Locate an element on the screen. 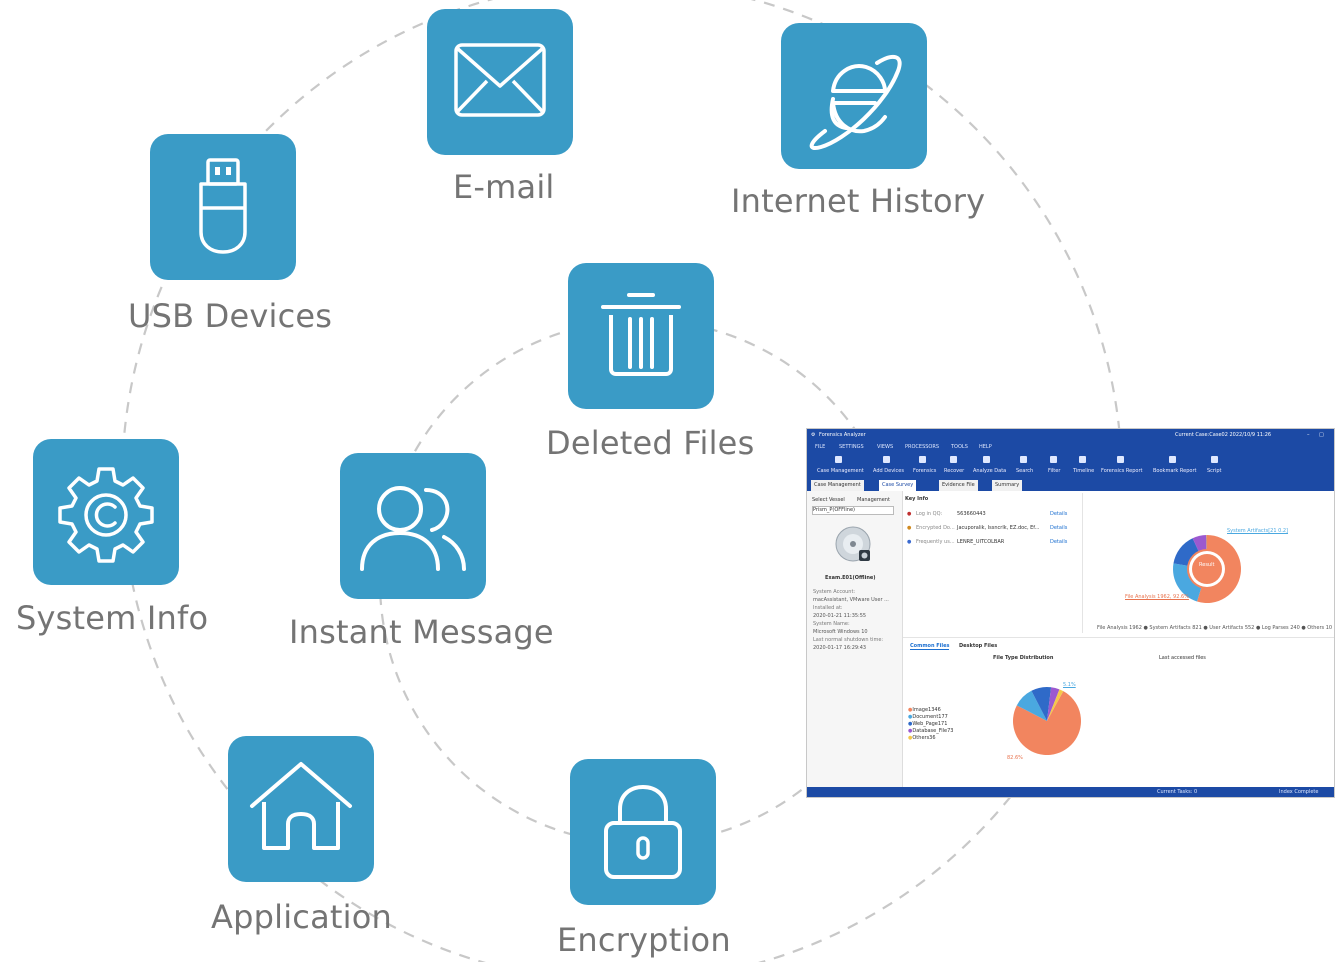  application-tile is located at coordinates (301, 809).